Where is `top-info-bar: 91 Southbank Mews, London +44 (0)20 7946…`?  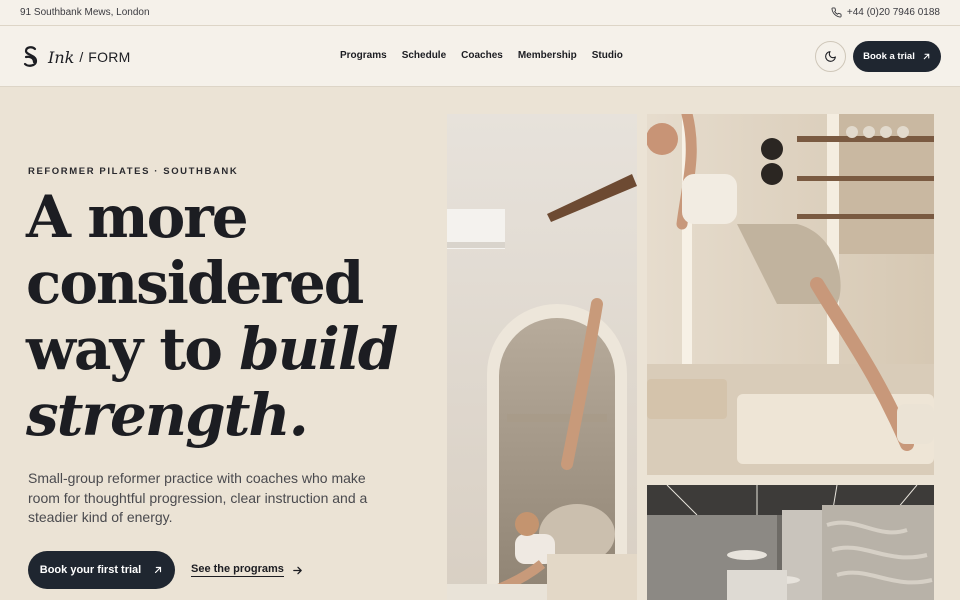
top-info-bar: 91 Southbank Mews, London +44 (0)20 7946… is located at coordinates (480, 13).